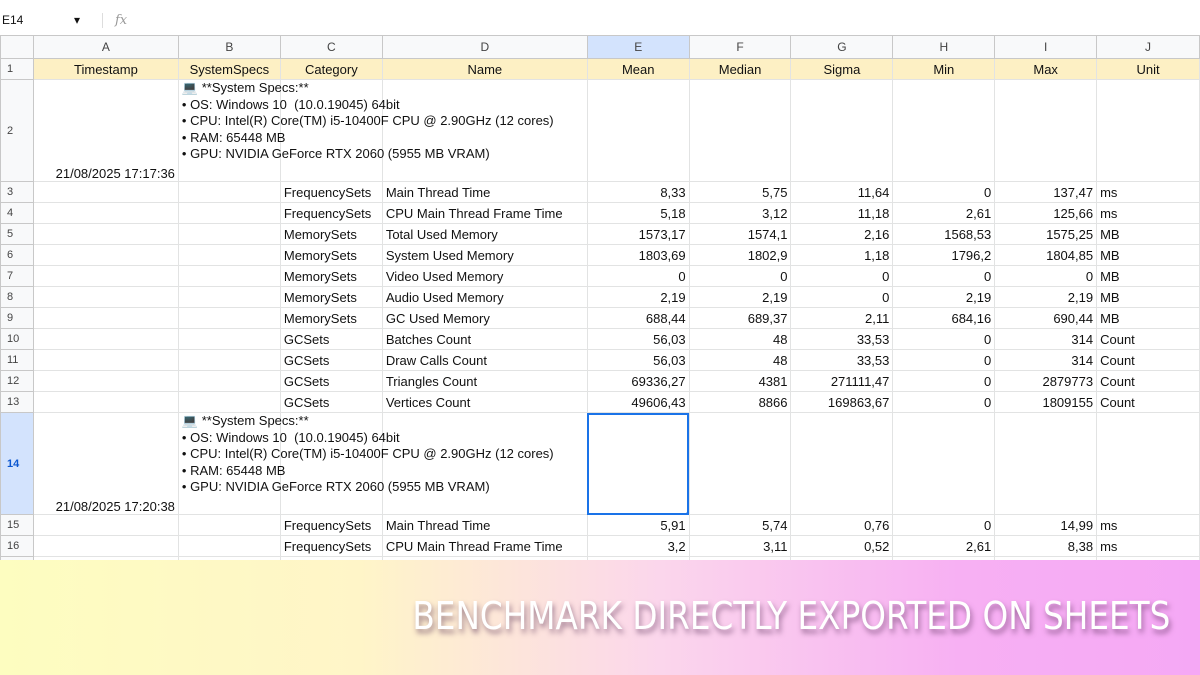 The image size is (1200, 675). I want to click on sigma-cell: 11,64, so click(842, 192).